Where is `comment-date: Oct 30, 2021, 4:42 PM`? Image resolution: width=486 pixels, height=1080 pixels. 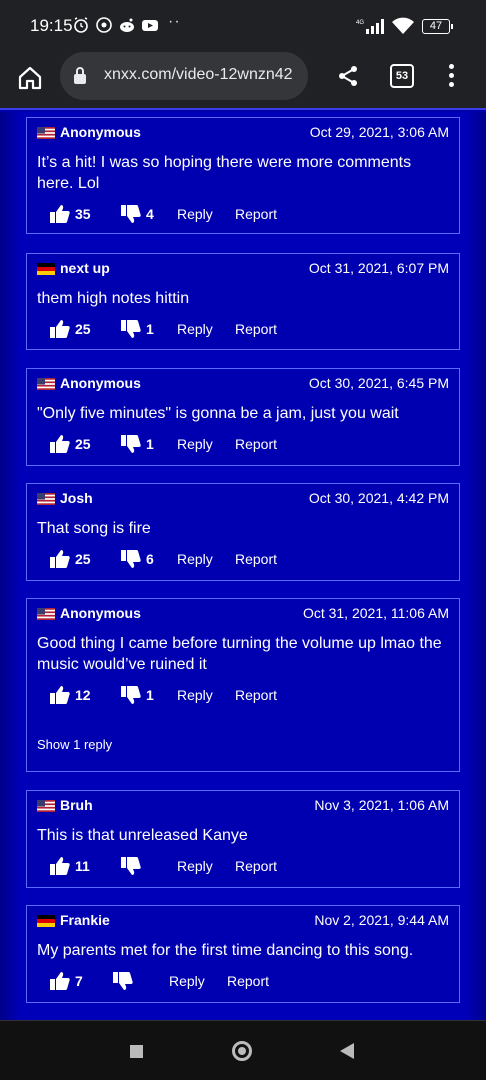
comment-date: Oct 30, 2021, 4:42 PM is located at coordinates (378, 498).